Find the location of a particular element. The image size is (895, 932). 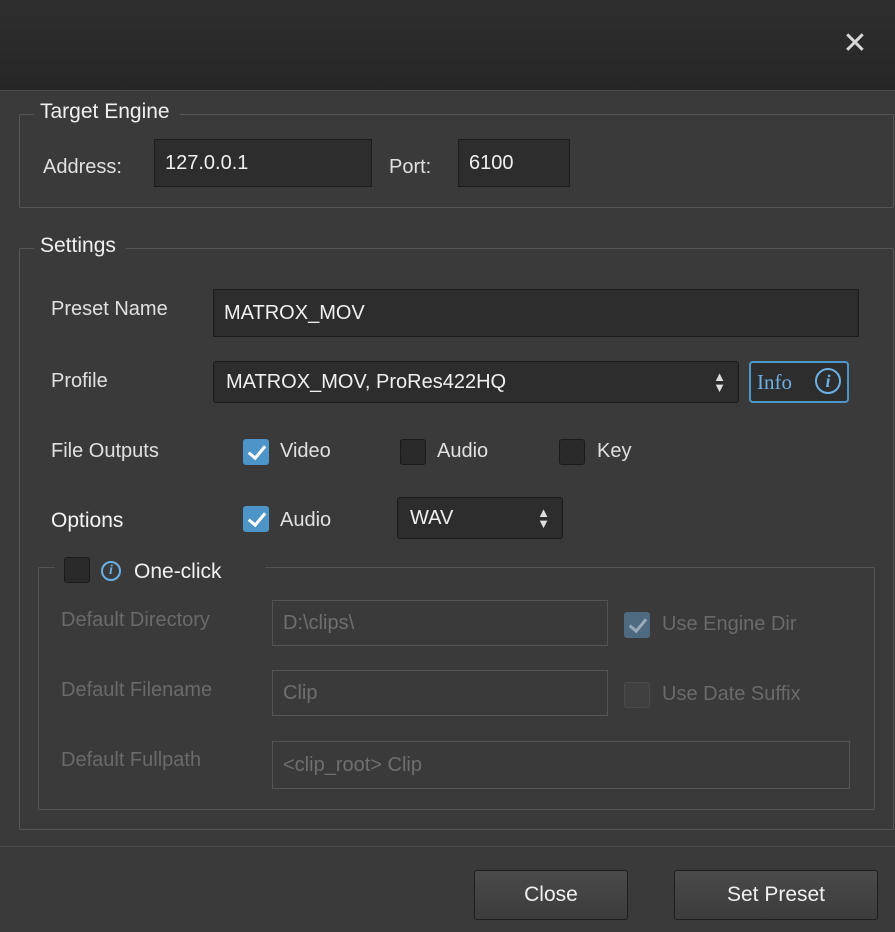

use-date-suffix-label: Use Date Suffix is located at coordinates (731, 694).